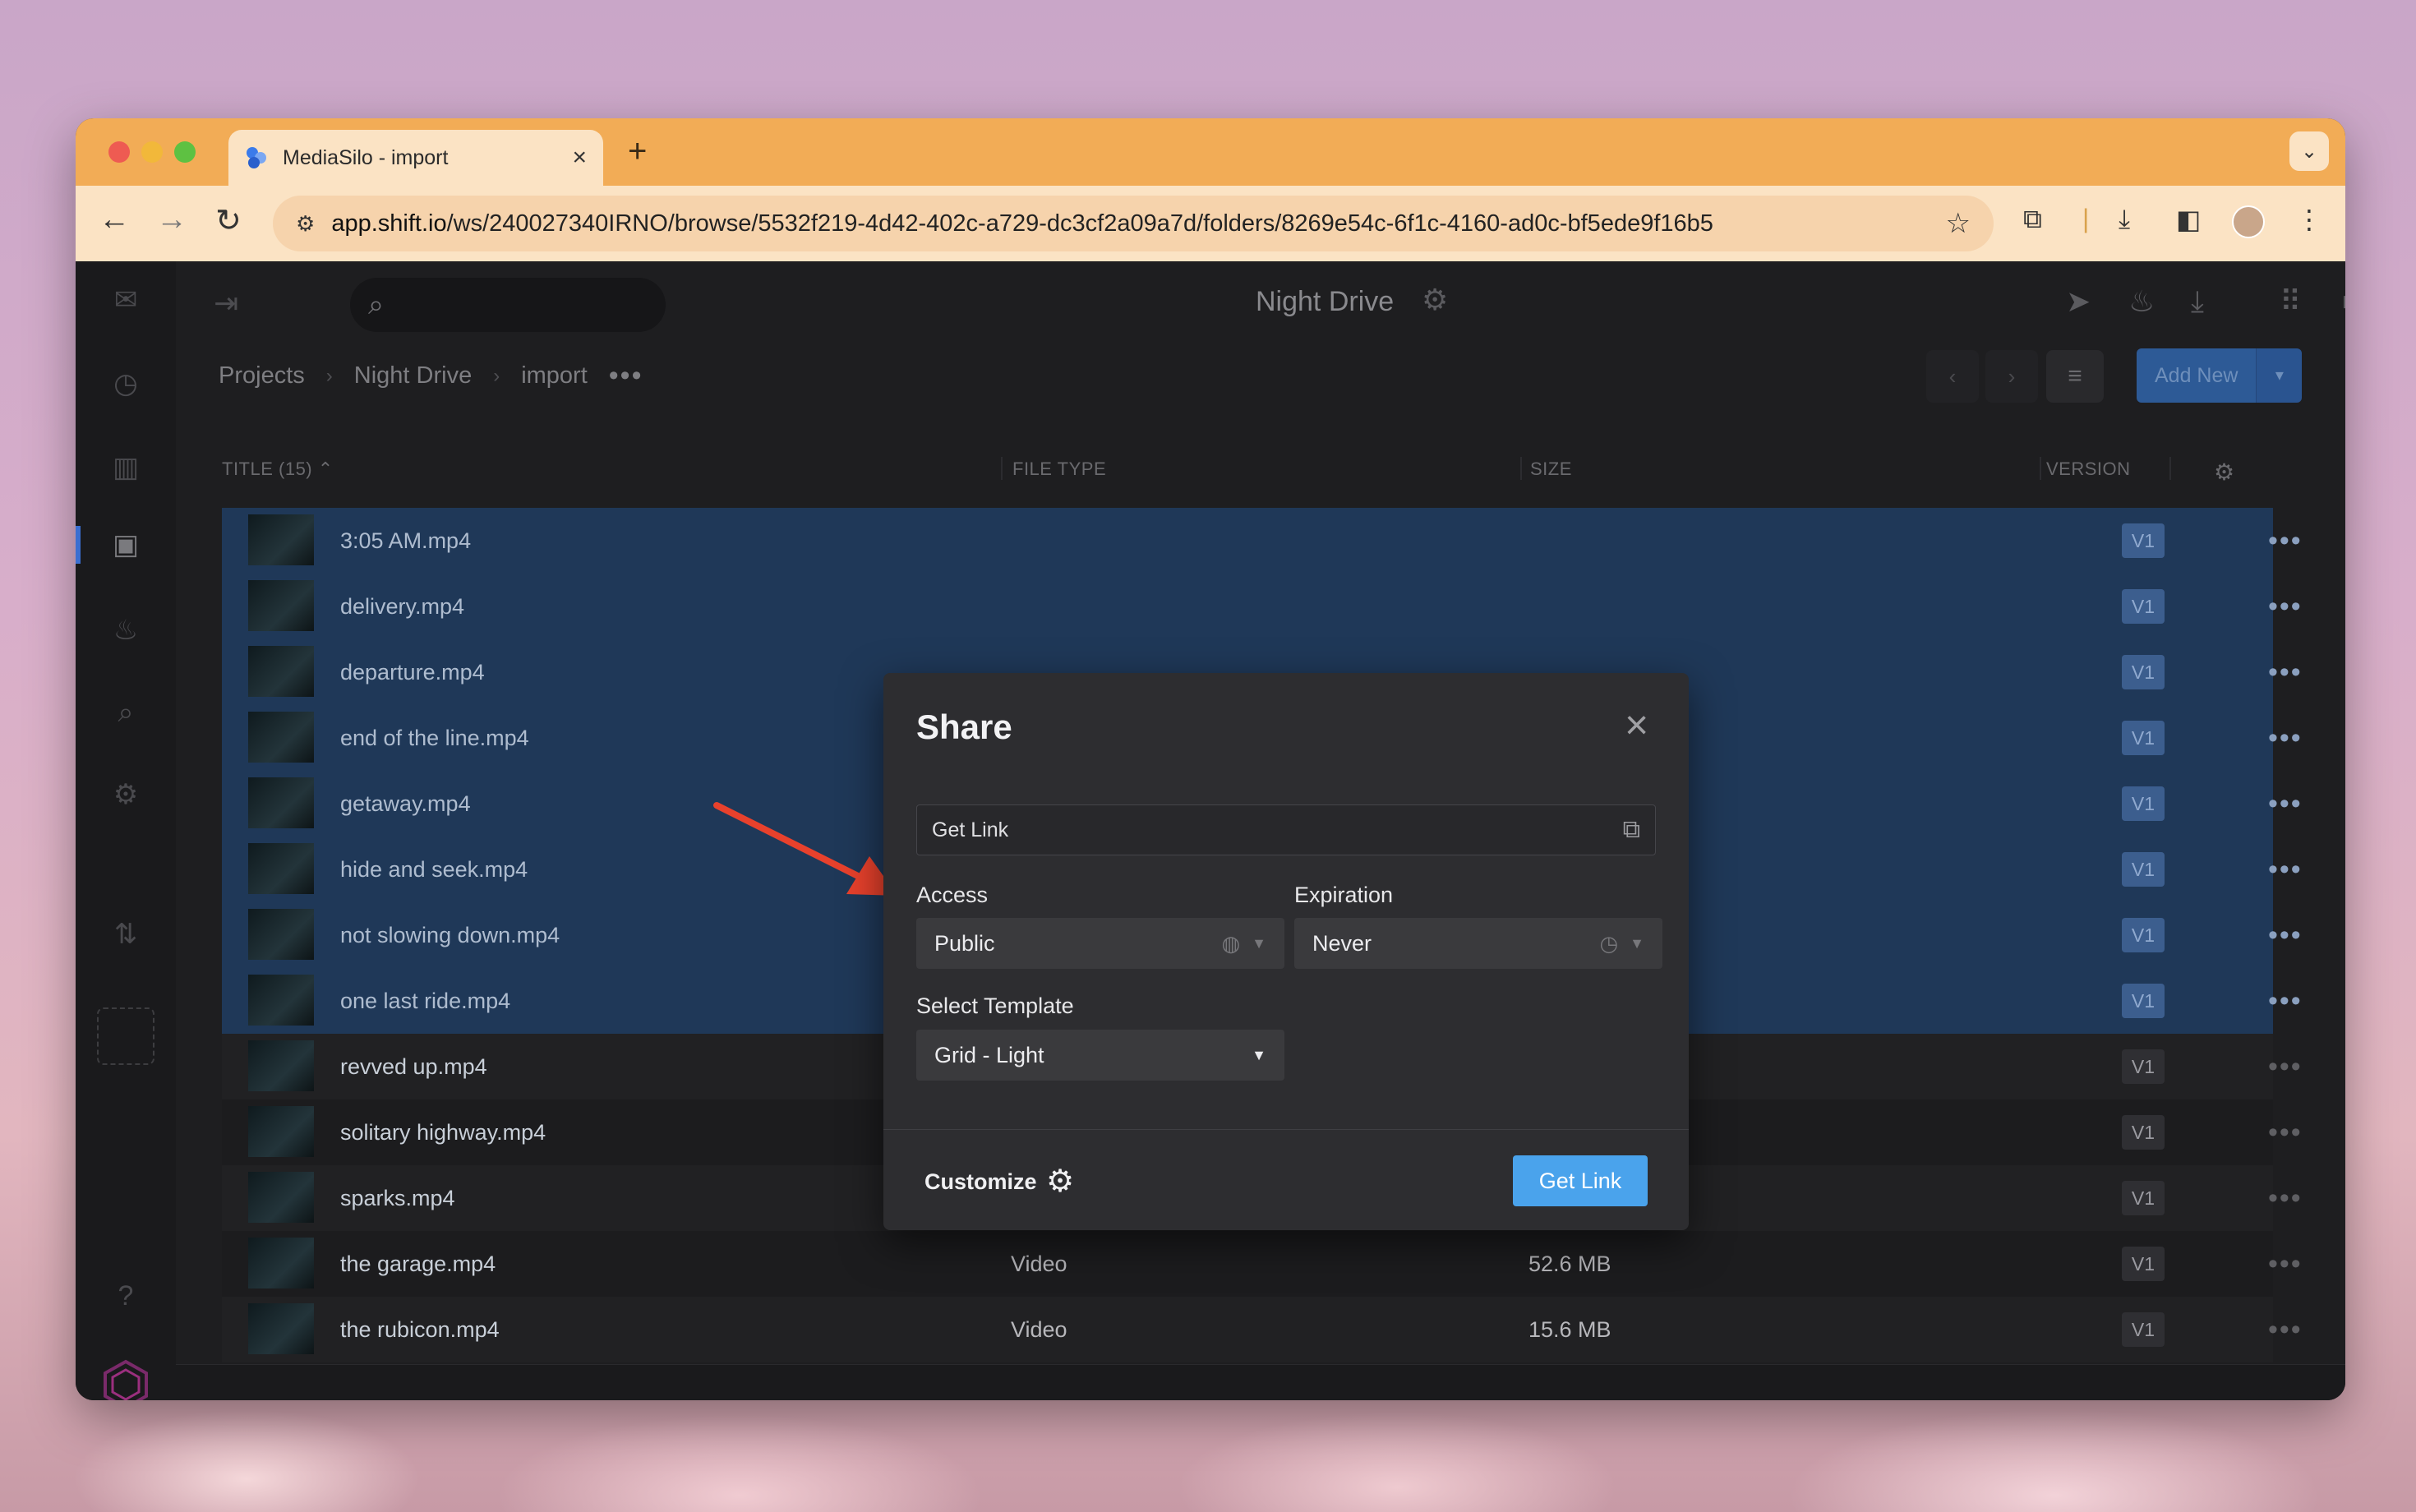  What do you see at coordinates (229, 221) in the screenshot?
I see `reload-icon: ↻` at bounding box center [229, 221].